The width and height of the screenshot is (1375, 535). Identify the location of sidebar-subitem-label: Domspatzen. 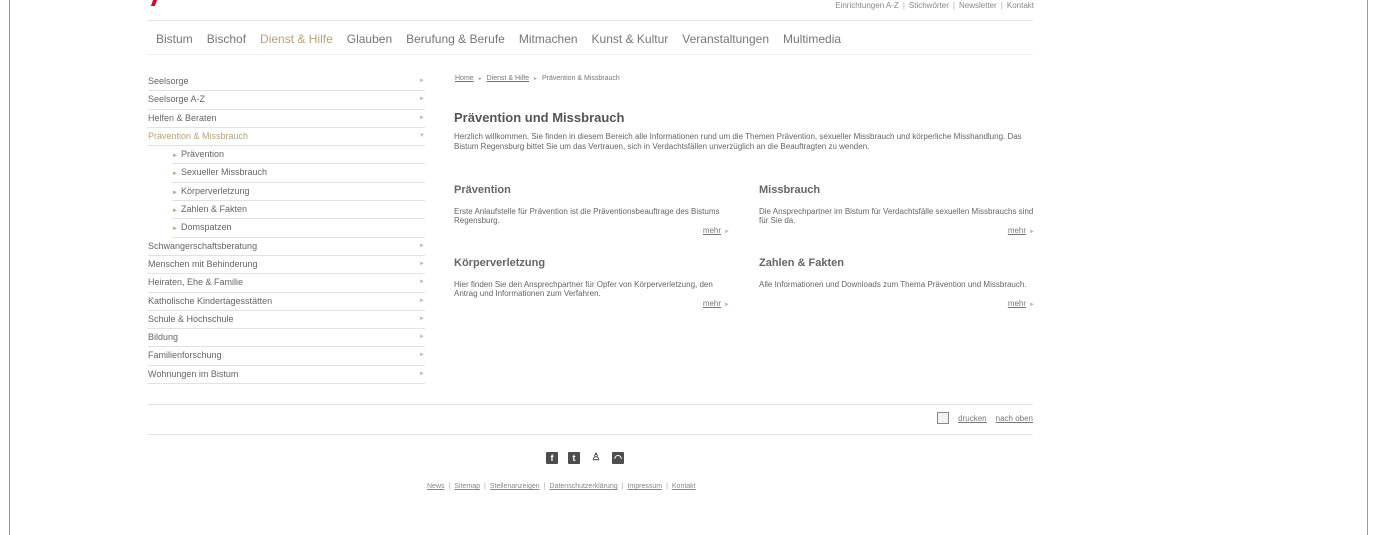
(206, 227).